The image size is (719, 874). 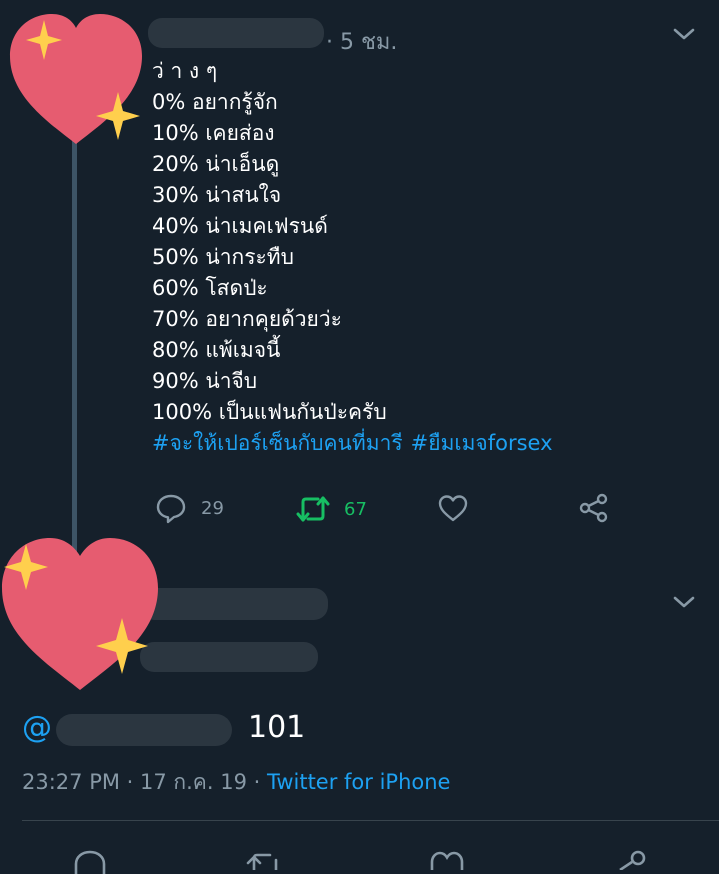 What do you see at coordinates (223, 257) in the screenshot?
I see `tweet-line: 50% น่ากระทืบ` at bounding box center [223, 257].